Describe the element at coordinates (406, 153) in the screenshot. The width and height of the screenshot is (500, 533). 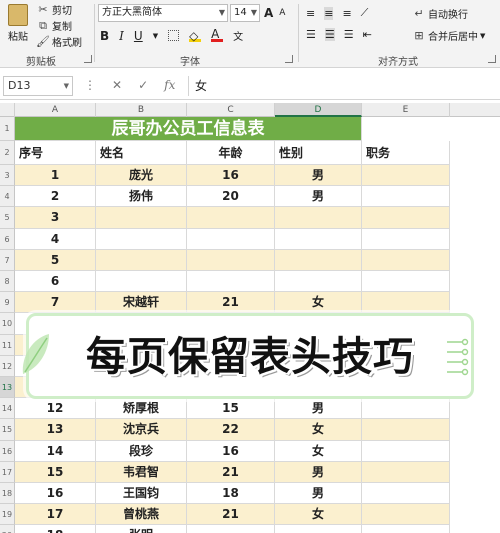
I see `header-cell: 职务` at that location.